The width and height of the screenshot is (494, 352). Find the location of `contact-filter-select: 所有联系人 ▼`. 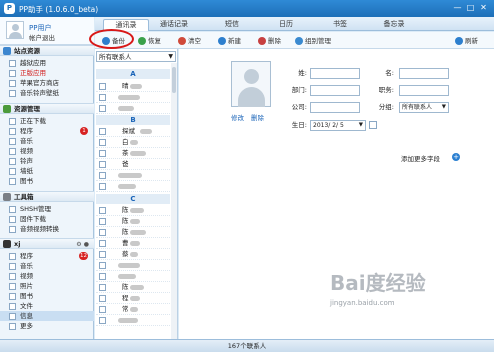

contact-filter-select: 所有联系人 ▼ is located at coordinates (136, 56).